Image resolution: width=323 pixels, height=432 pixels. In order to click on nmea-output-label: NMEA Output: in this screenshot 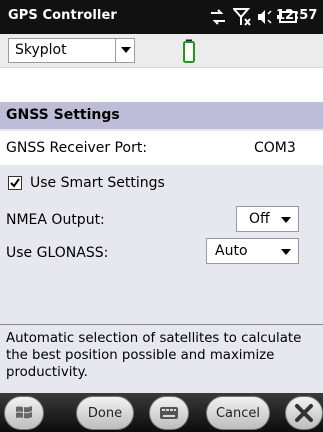, I will do `click(55, 220)`.